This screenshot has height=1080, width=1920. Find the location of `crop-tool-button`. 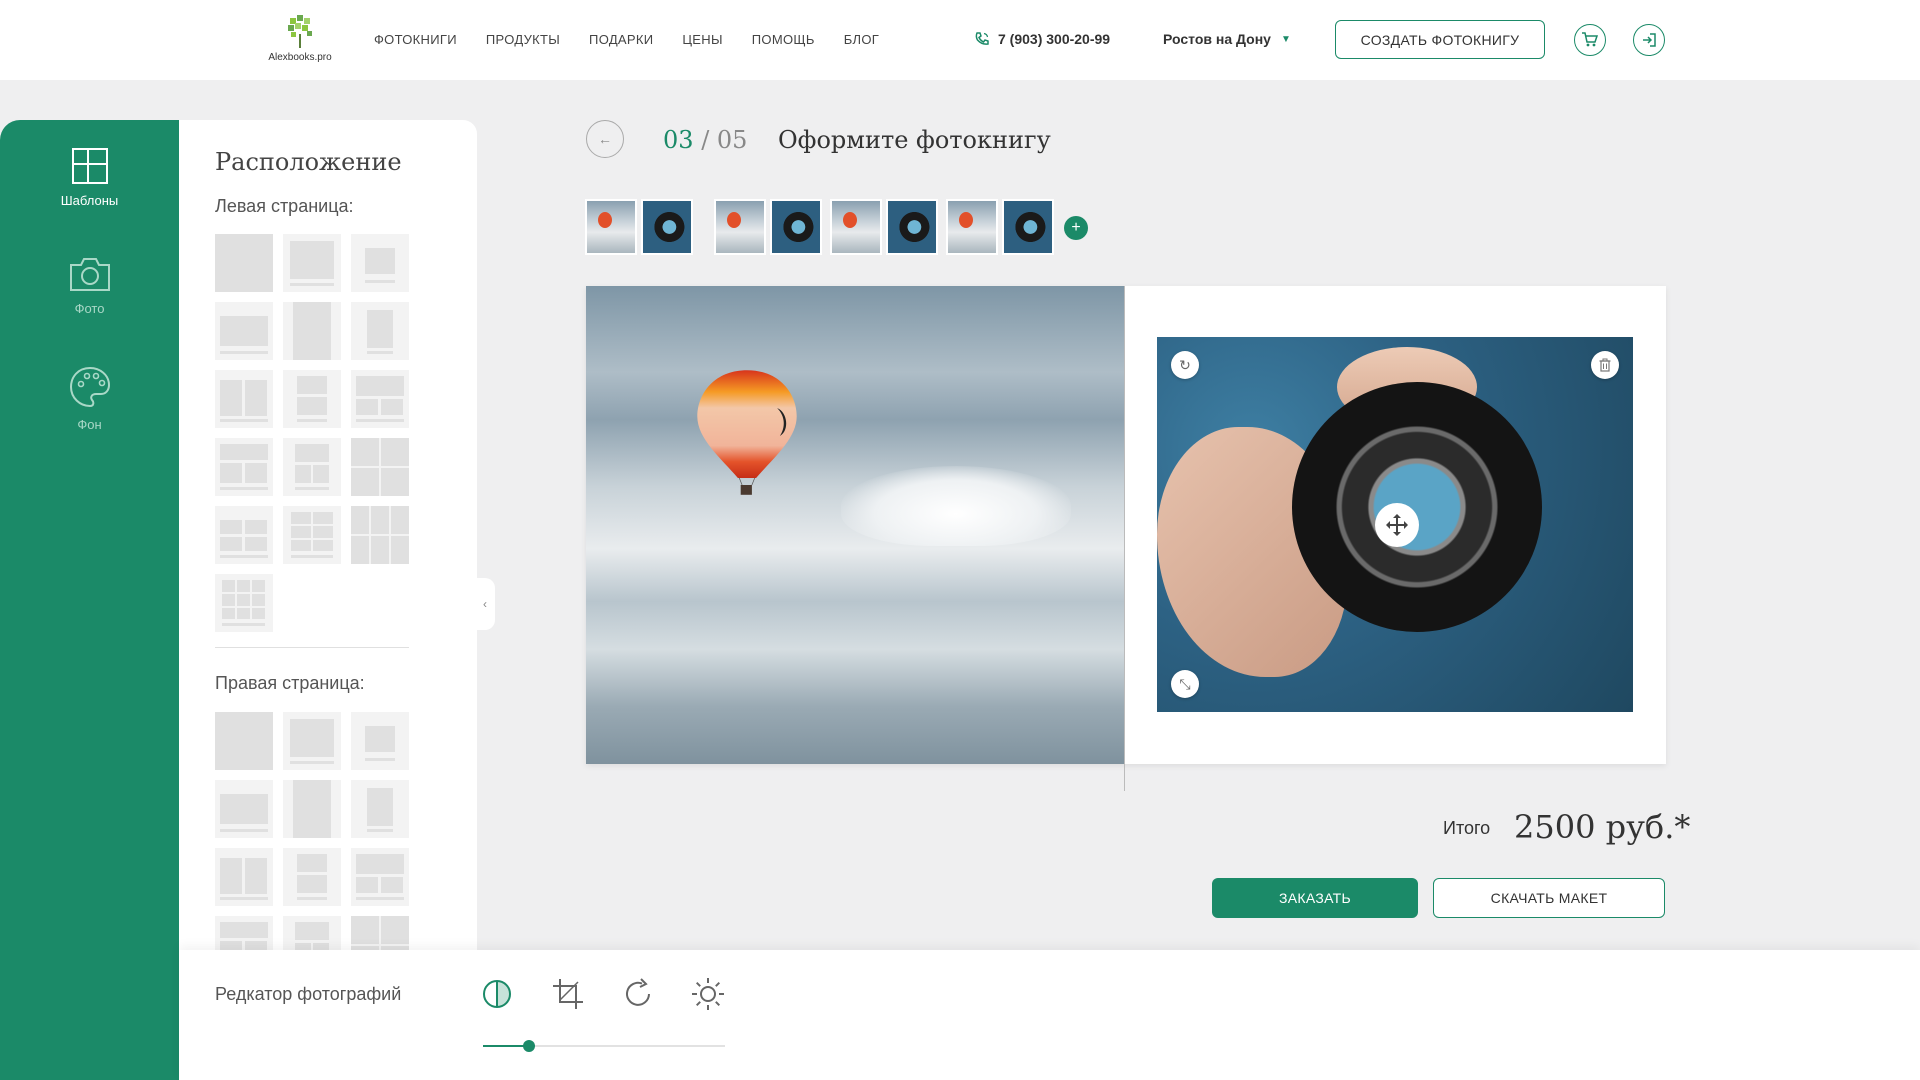

crop-tool-button is located at coordinates (568, 994).